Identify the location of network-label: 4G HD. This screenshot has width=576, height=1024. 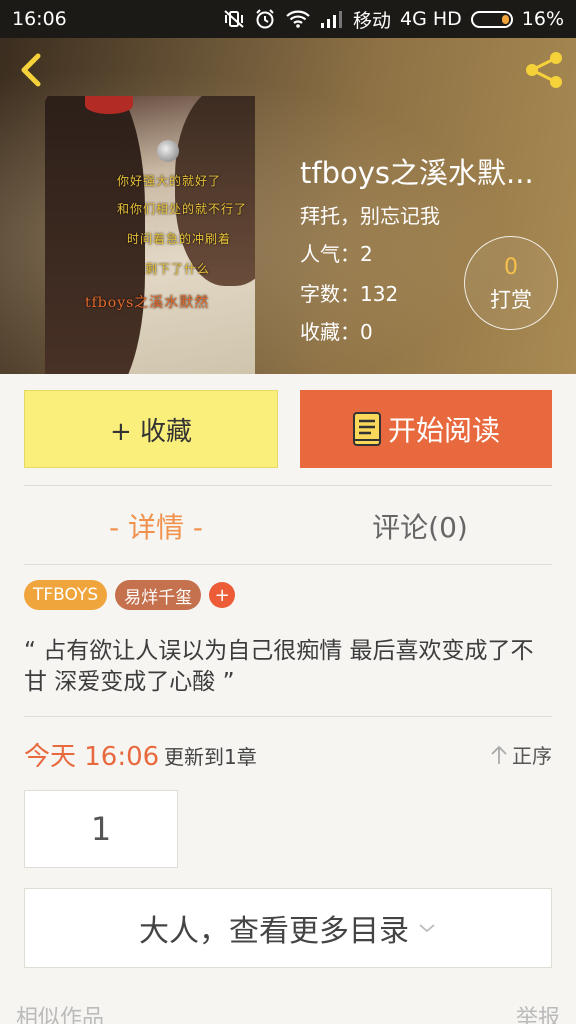
(430, 19).